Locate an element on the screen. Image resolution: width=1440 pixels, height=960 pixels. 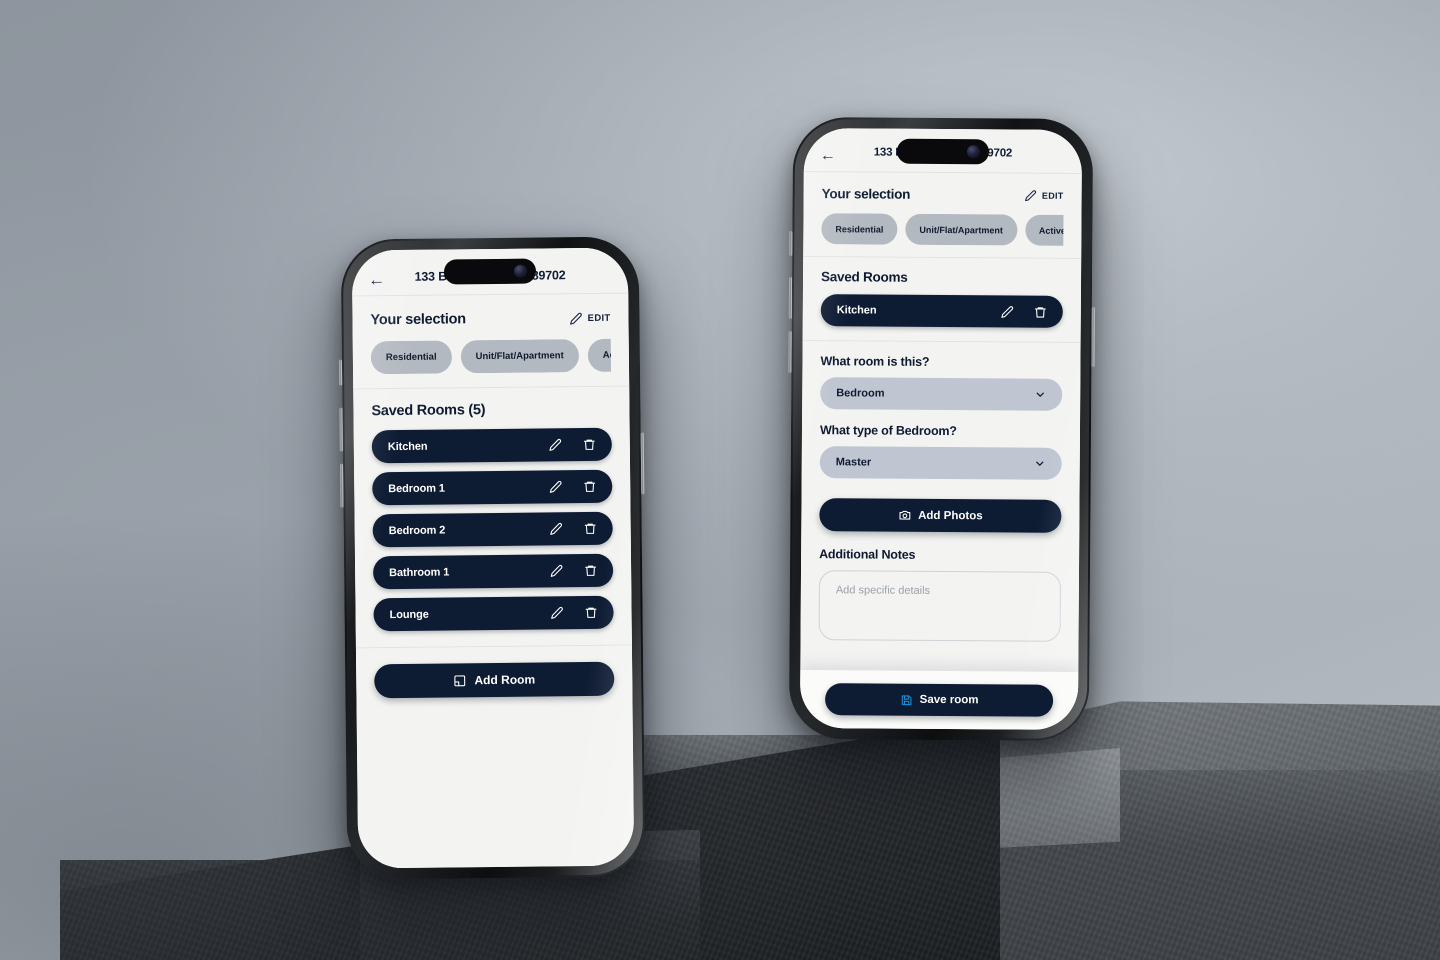
saved-rooms-title: Saved Rooms (5) is located at coordinates (428, 411).